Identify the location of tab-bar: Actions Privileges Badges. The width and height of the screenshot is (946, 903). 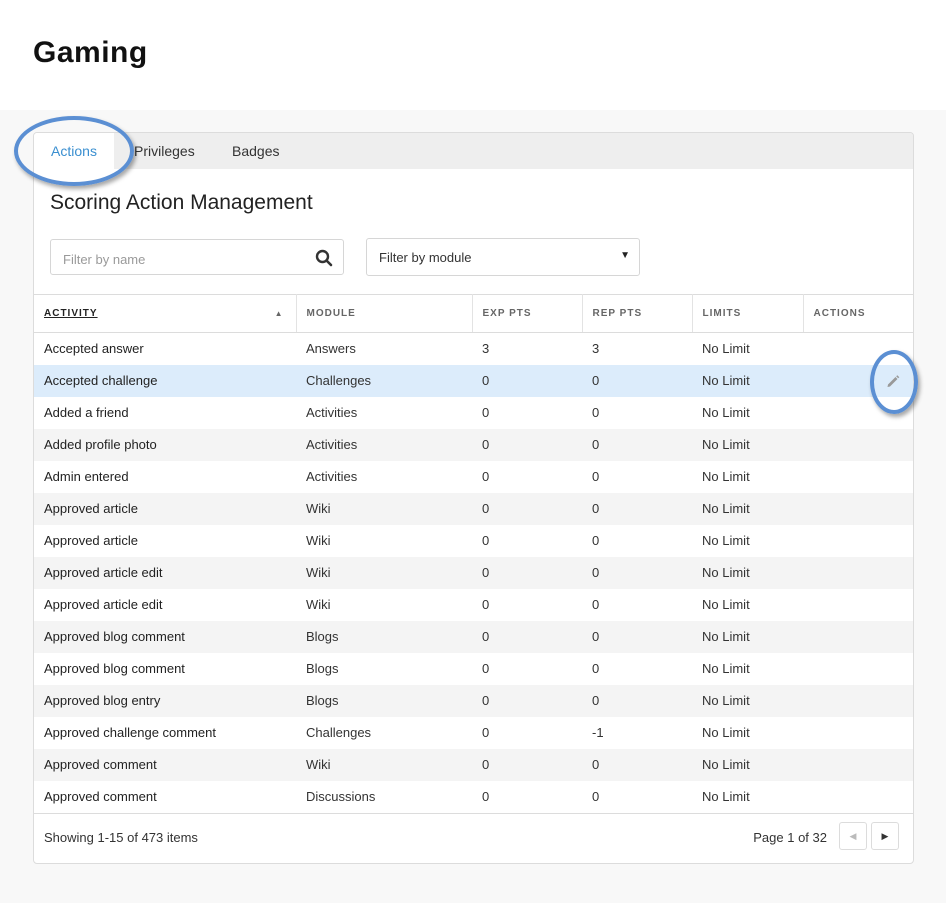
(473, 151).